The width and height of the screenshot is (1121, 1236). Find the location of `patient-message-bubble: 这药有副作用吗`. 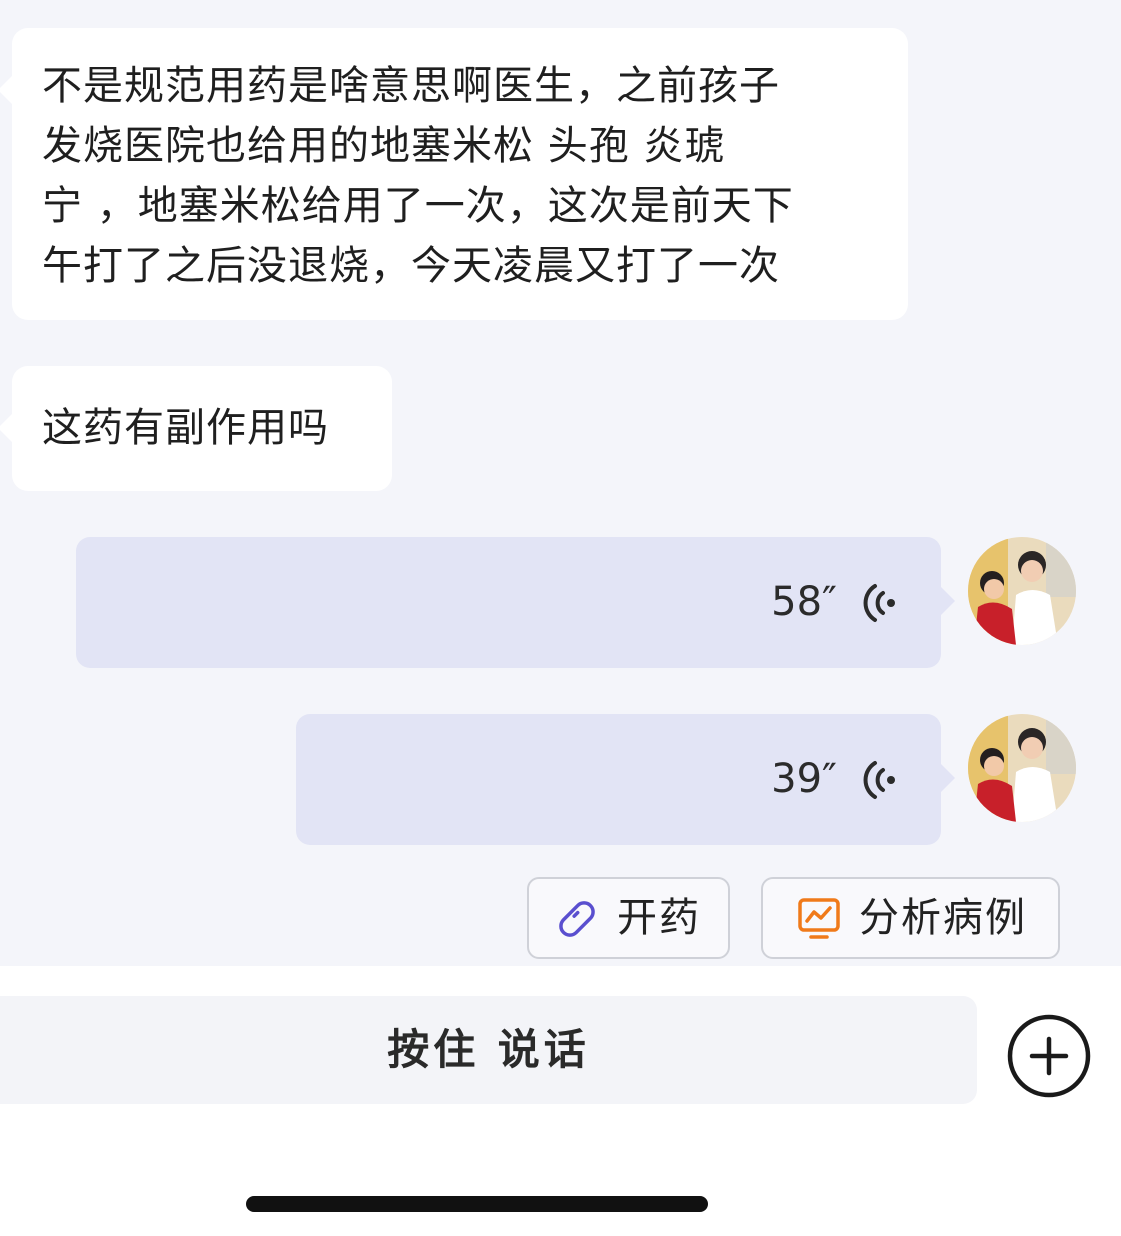

patient-message-bubble: 这药有副作用吗 is located at coordinates (196, 428).